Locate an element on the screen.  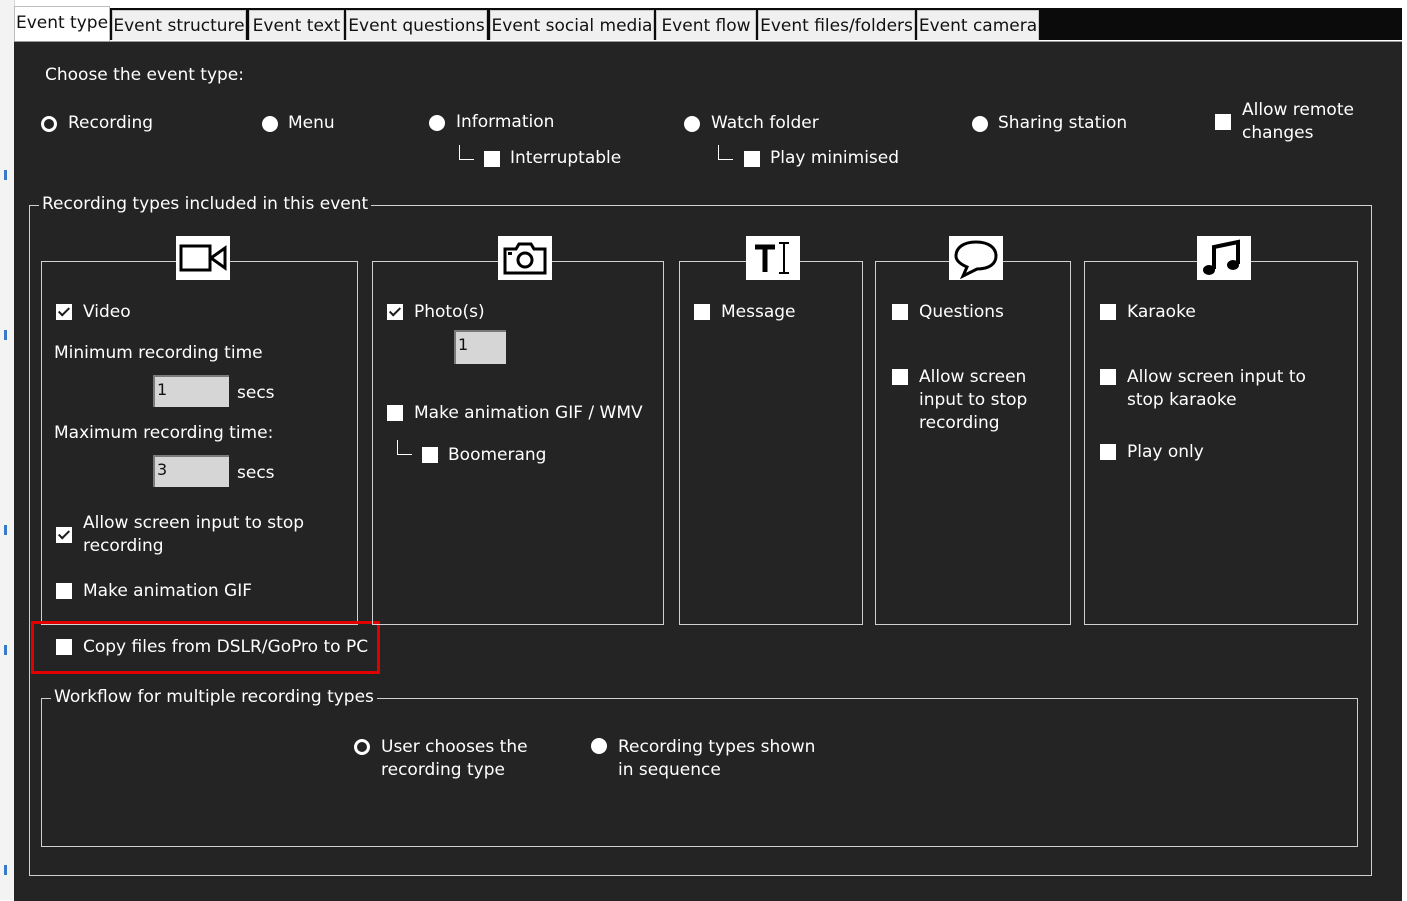
message-label: Message is located at coordinates (758, 312).